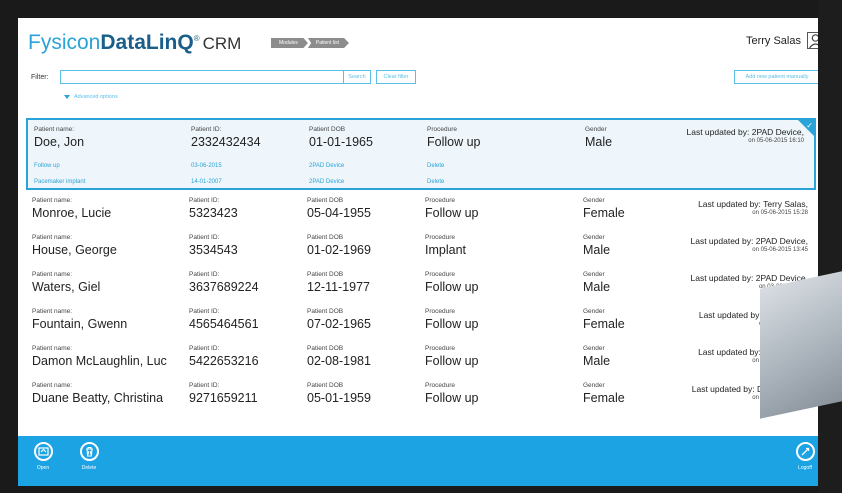 The image size is (842, 493). I want to click on user-menu: Terry Salas, so click(785, 40).